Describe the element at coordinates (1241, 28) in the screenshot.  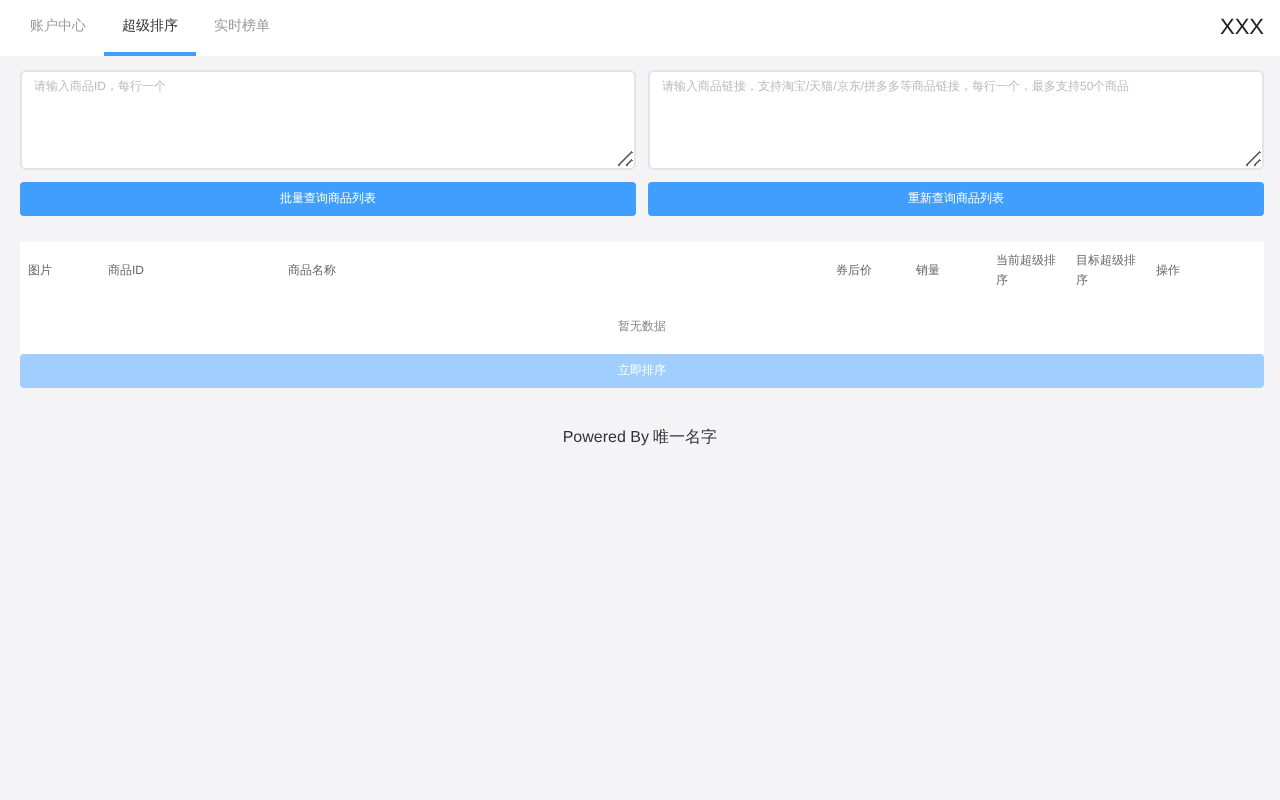
I see `user-name: XXX` at that location.